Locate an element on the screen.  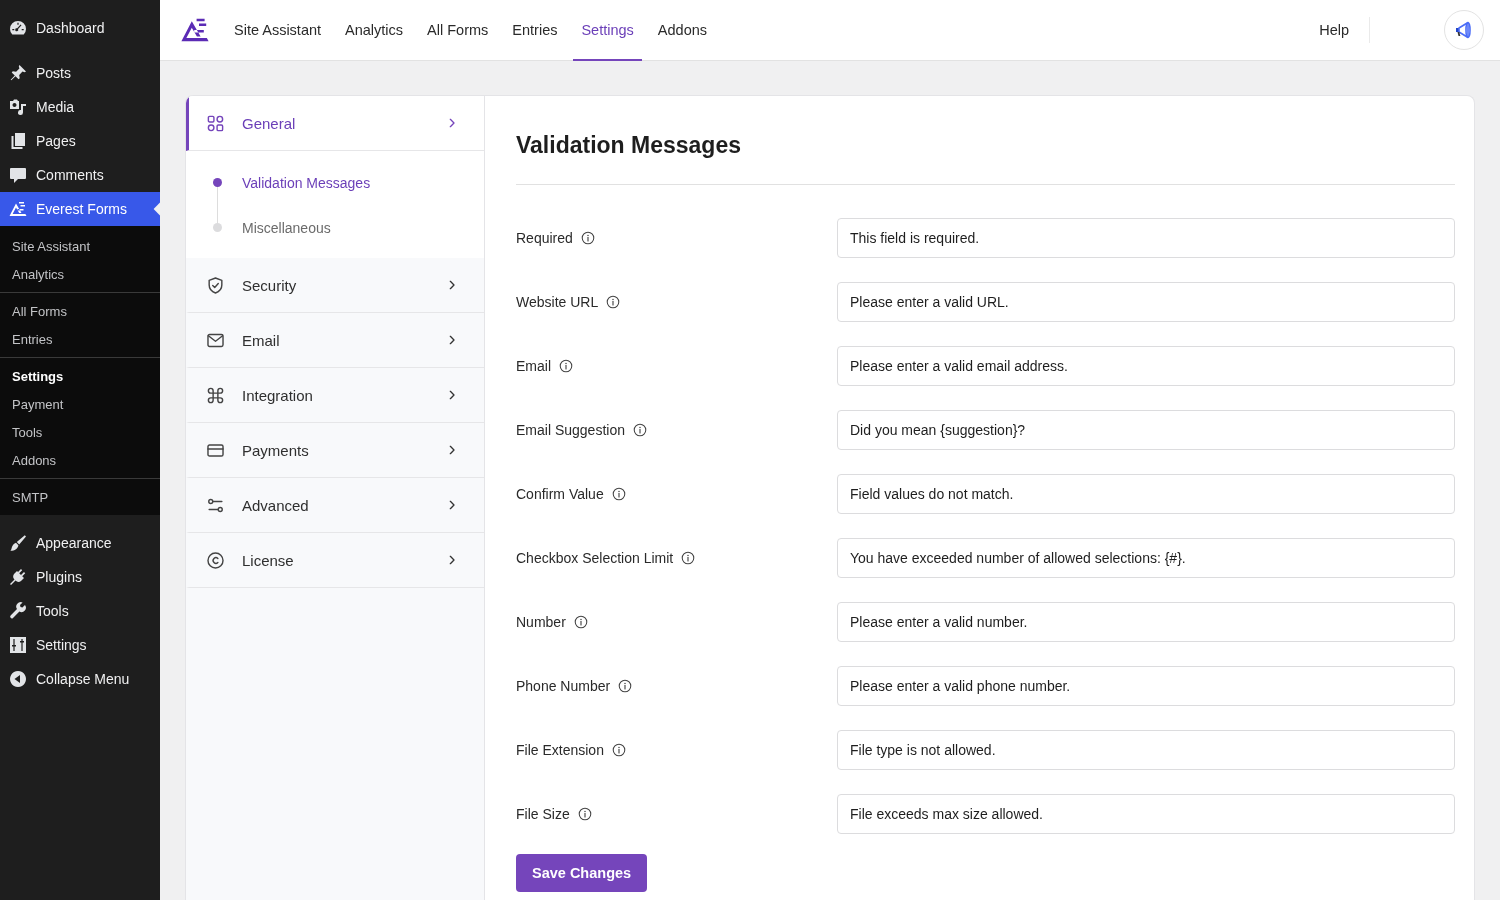
message-input: Field values do not match. is located at coordinates (1146, 494).